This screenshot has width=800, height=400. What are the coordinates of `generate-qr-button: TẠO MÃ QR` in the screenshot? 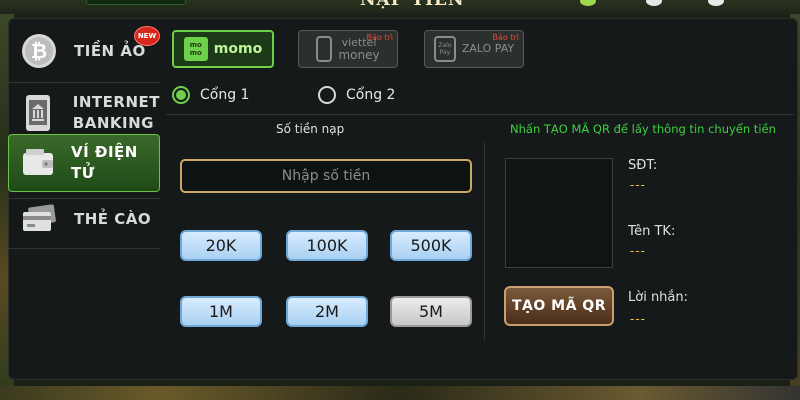 It's located at (559, 306).